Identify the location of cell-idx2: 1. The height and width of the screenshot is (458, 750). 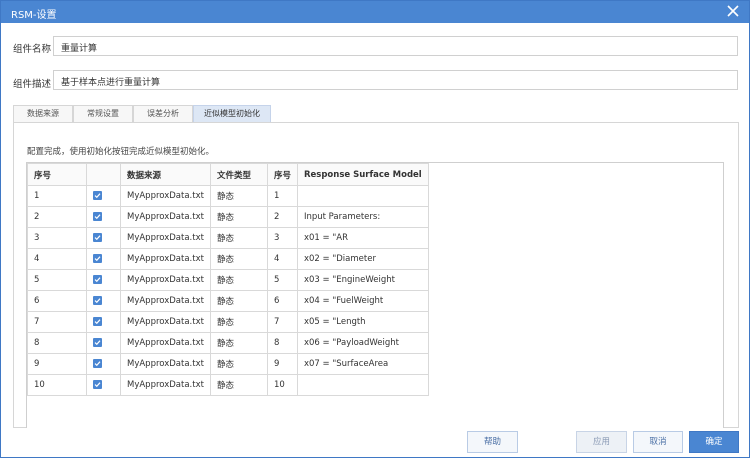
(282, 196).